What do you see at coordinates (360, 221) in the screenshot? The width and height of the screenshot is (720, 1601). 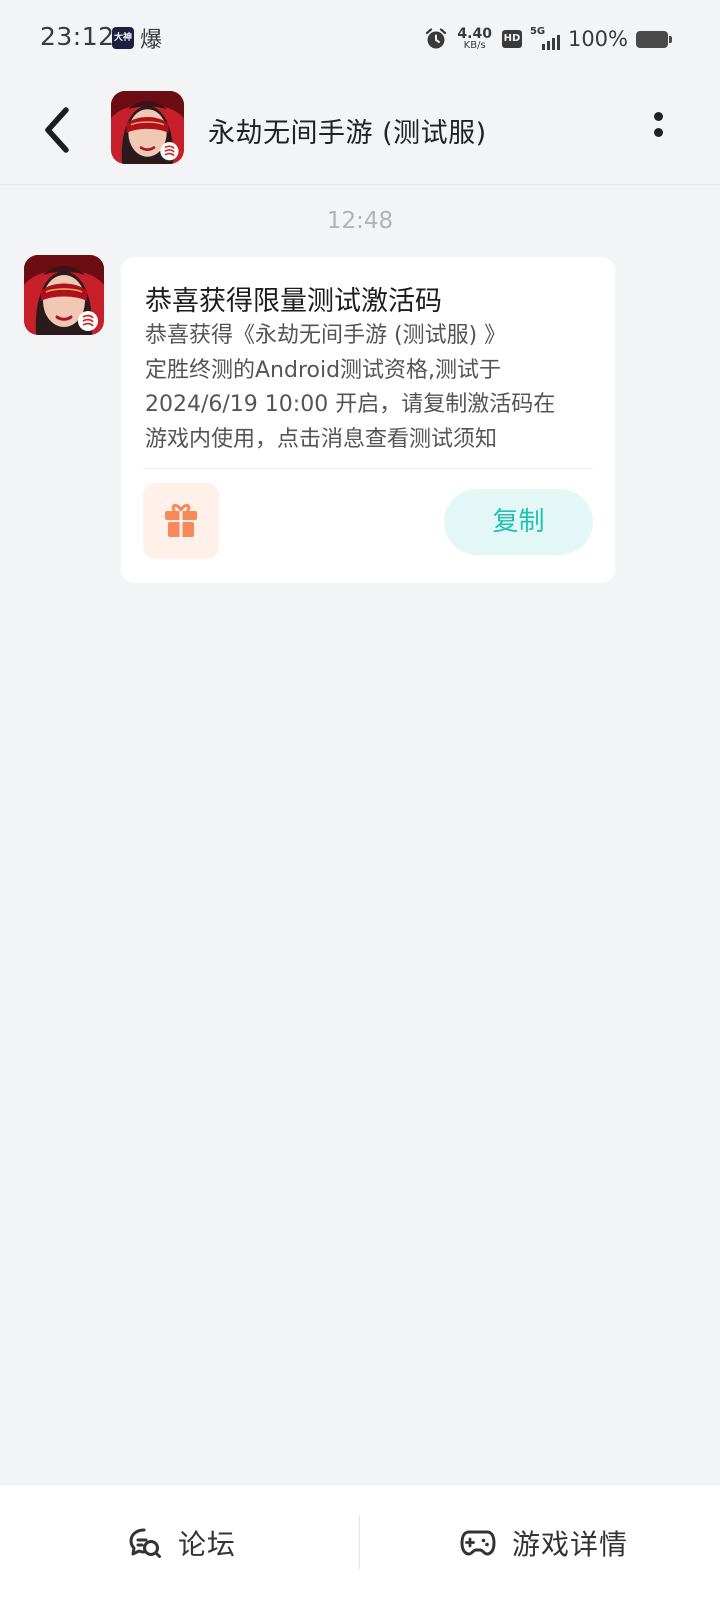 I see `message-timestamp: 12:48` at bounding box center [360, 221].